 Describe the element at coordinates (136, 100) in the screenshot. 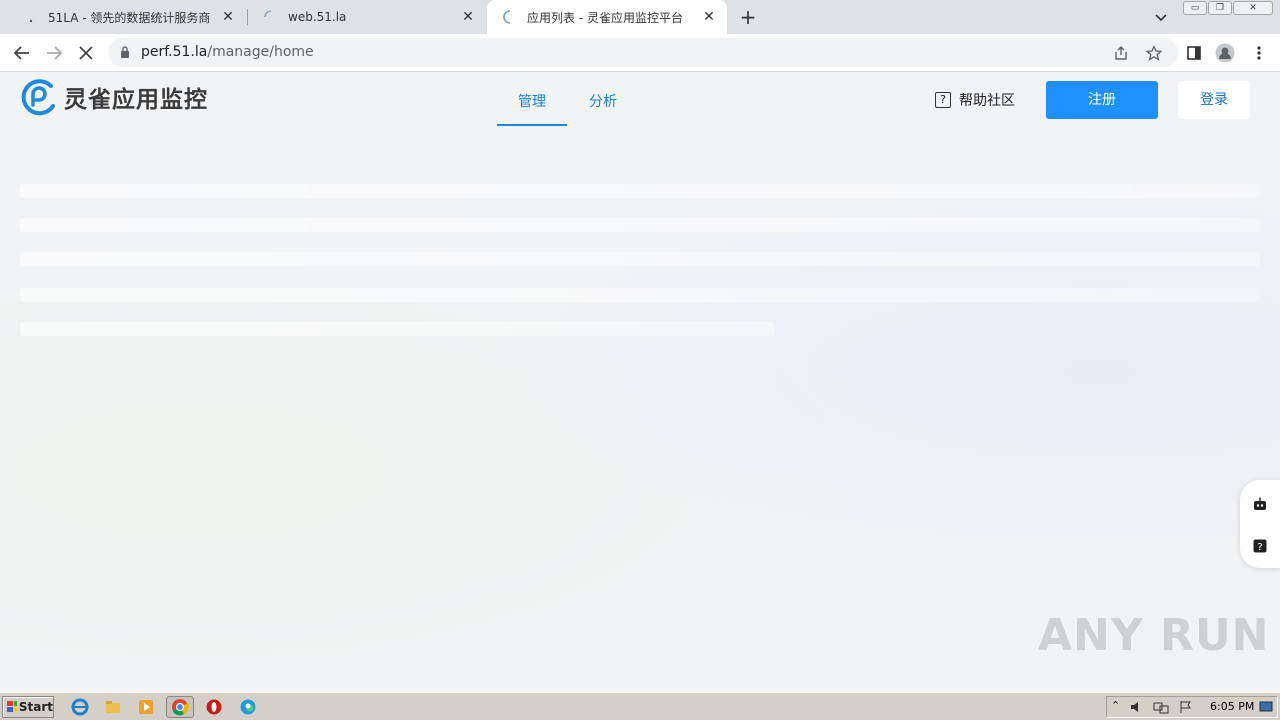

I see `logo-text: 灵雀应用监控` at that location.